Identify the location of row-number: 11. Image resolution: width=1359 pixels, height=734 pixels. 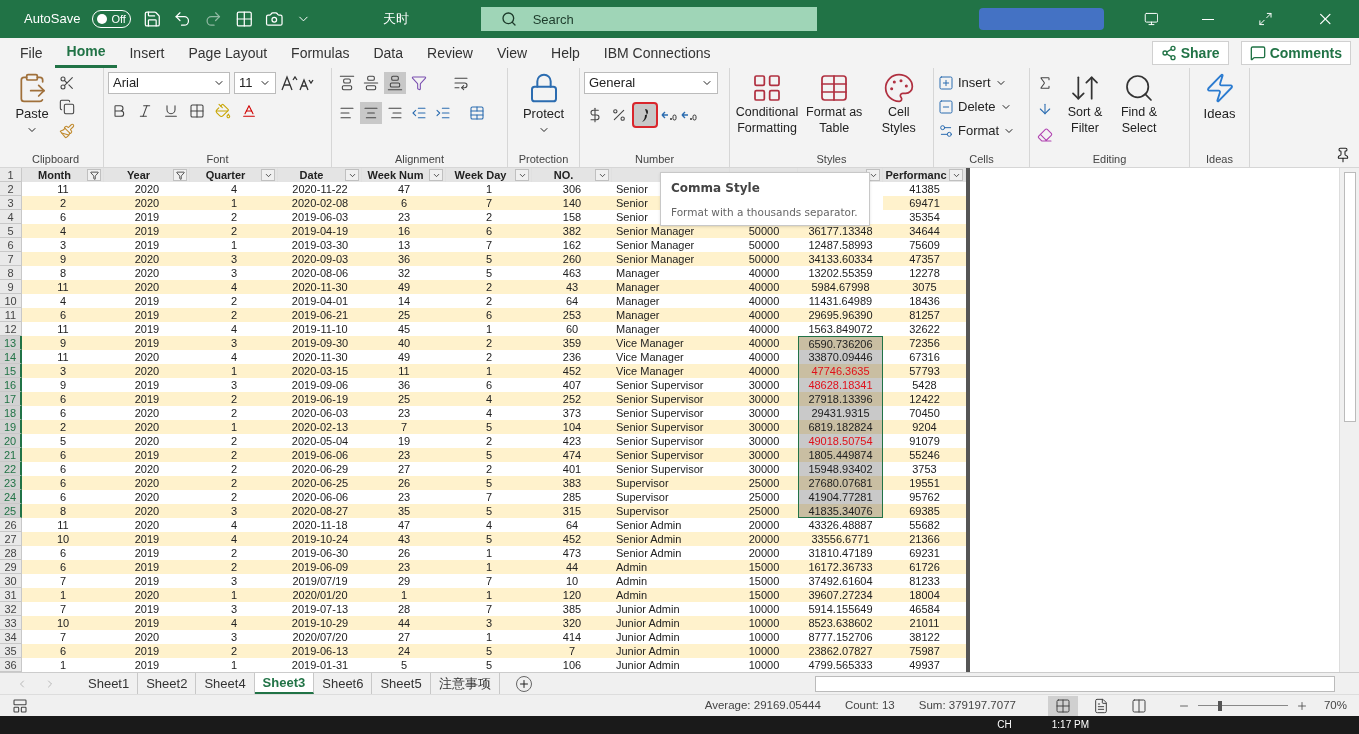
(11, 315).